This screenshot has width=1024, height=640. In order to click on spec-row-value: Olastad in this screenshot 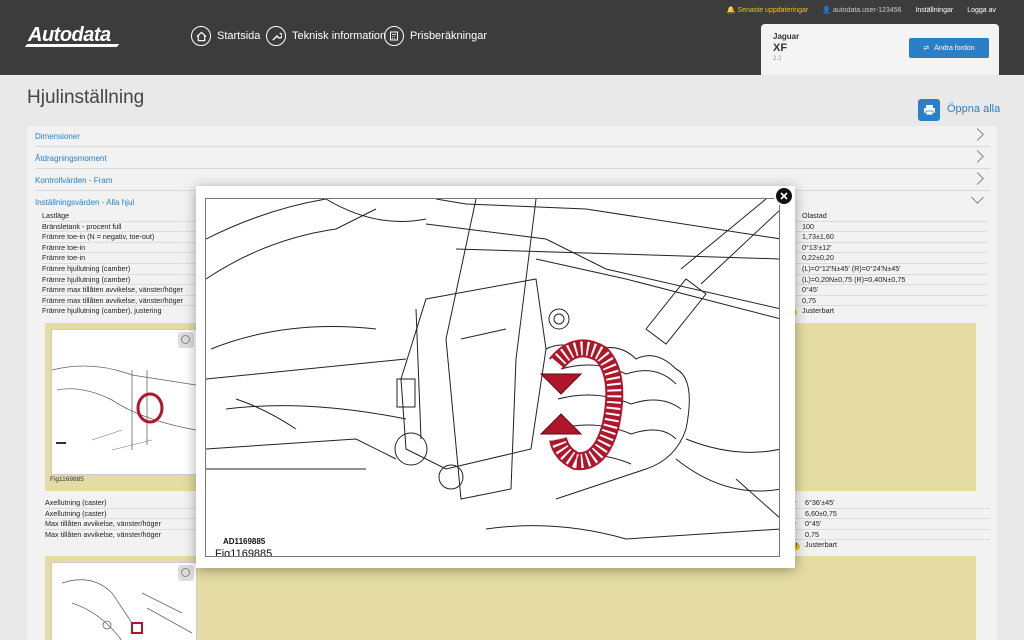, I will do `click(887, 216)`.